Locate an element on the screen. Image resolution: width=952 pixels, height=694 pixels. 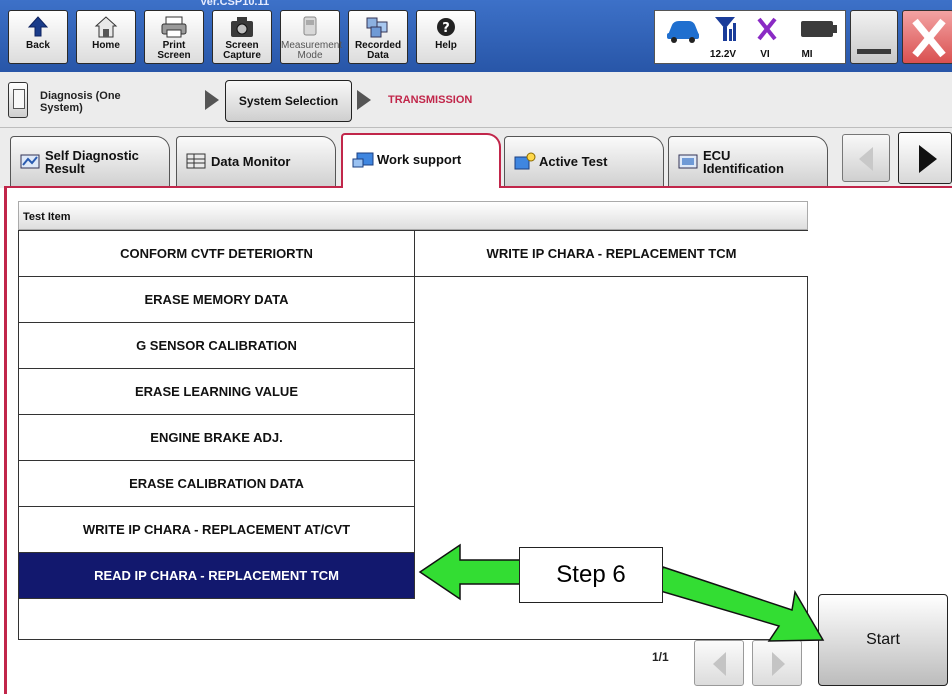
active-test-icon is located at coordinates (525, 161).